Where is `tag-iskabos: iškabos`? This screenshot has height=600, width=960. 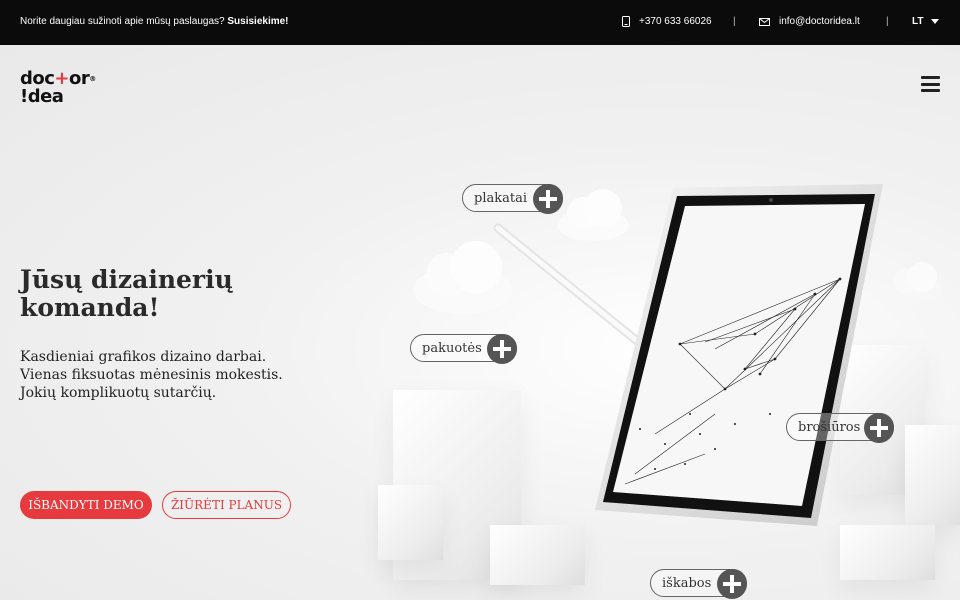
tag-iskabos: iškabos is located at coordinates (698, 584).